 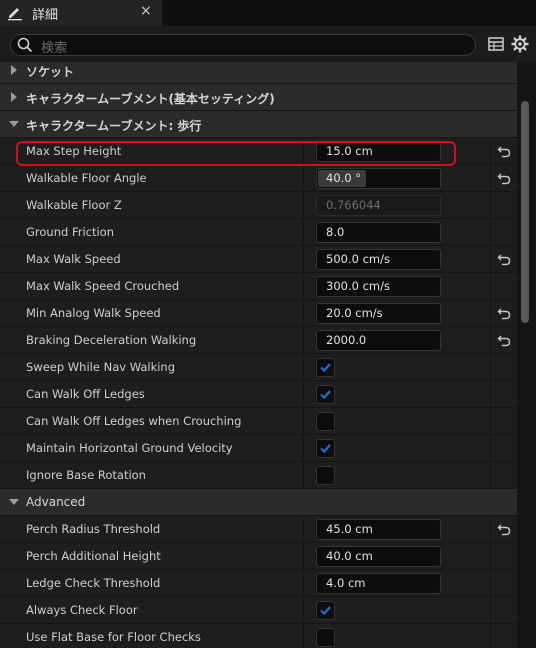 What do you see at coordinates (111, 340) in the screenshot?
I see `property-label: Braking Deceleration Walking` at bounding box center [111, 340].